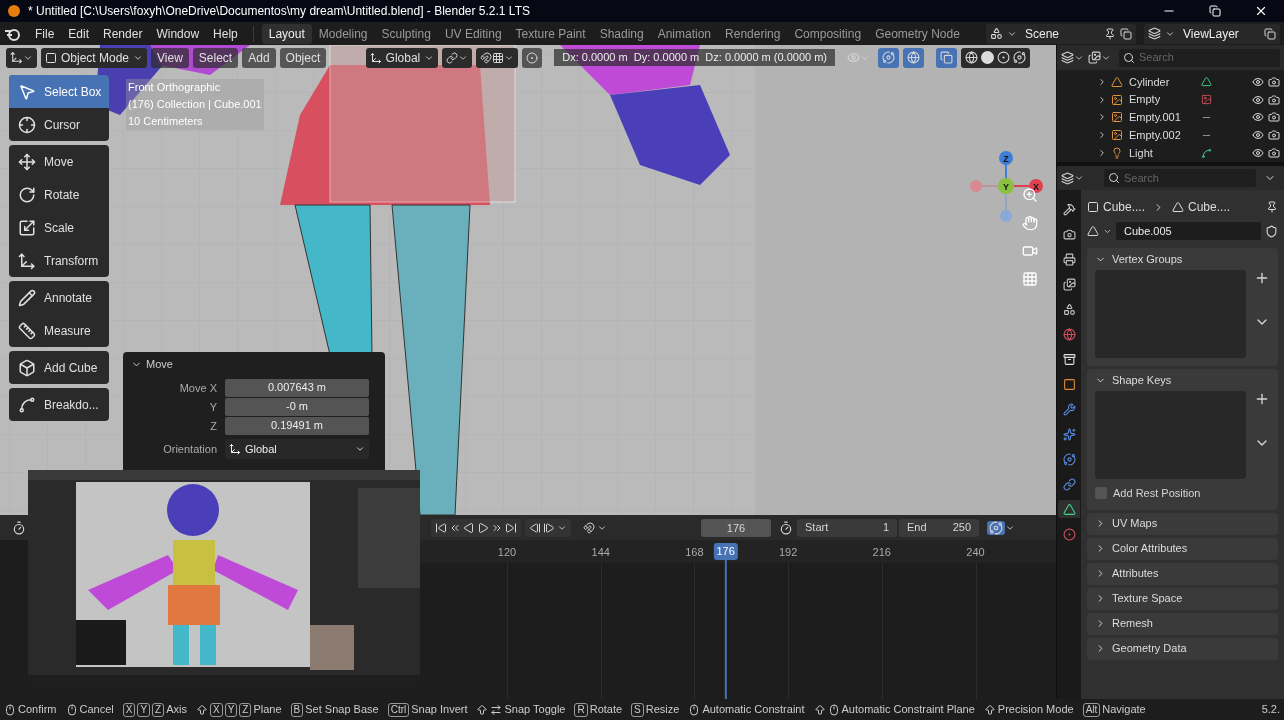 This screenshot has width=1284, height=720. I want to click on outliner-row: Empty.001, so click(1170, 117).